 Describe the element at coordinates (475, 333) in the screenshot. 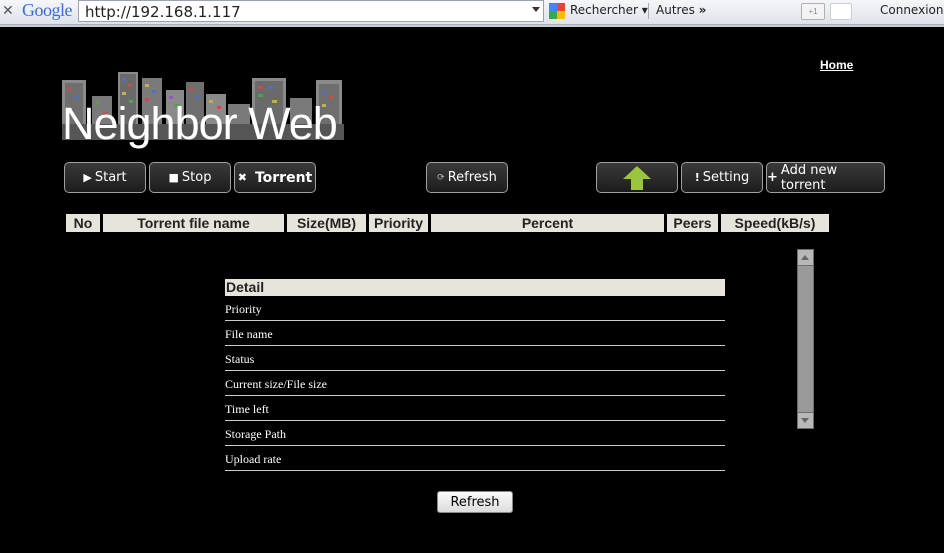

I see `detail-row-file-name: File name` at that location.